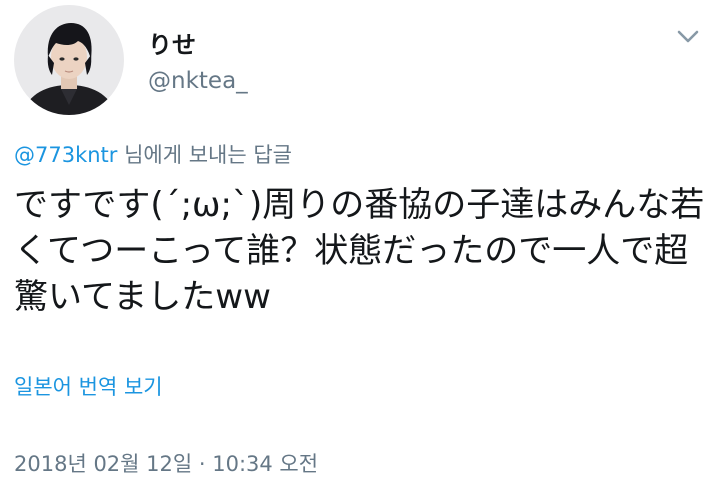 This screenshot has width=720, height=493. Describe the element at coordinates (198, 81) in the screenshot. I see `author-handle: @nktea_` at that location.